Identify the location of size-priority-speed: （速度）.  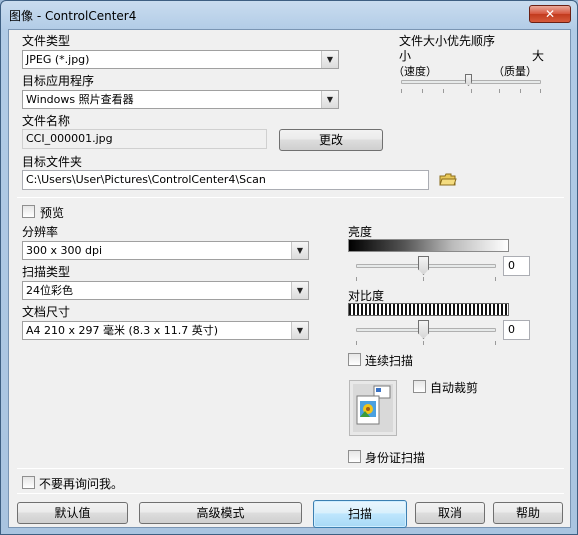
(415, 71).